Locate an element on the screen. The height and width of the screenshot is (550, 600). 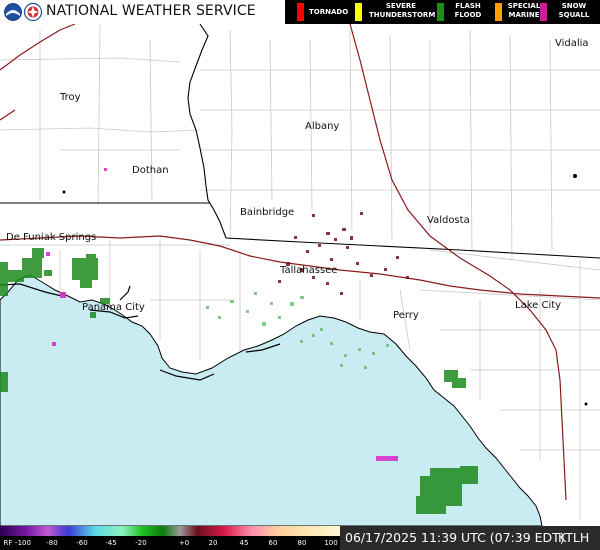
colorbar-tick: 60 is located at coordinates (273, 543).